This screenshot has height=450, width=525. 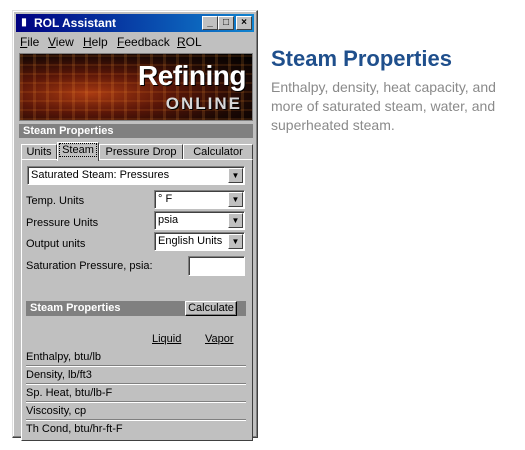 I want to click on menu-help: Help, so click(x=95, y=42).